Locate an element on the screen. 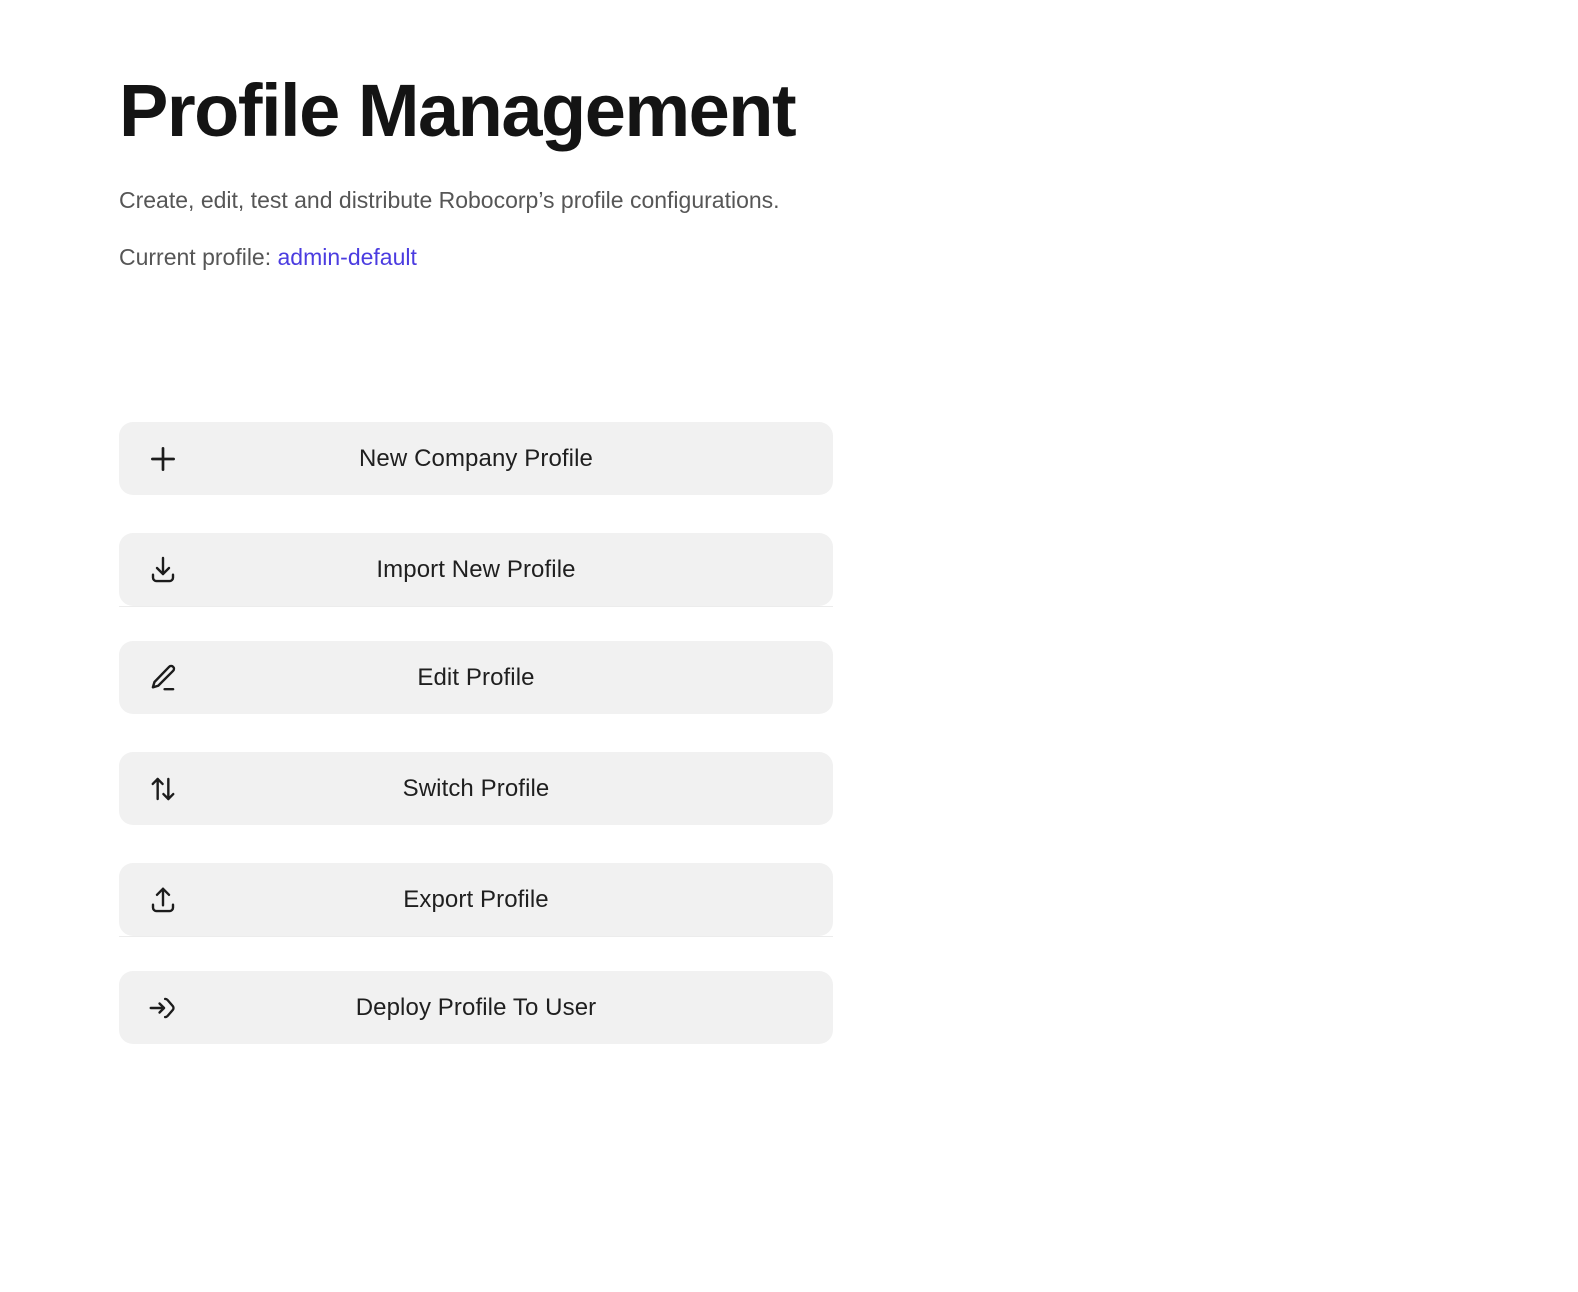 The image size is (1578, 1292). action-group-create: New Company Profile Import New Profile is located at coordinates (476, 514).